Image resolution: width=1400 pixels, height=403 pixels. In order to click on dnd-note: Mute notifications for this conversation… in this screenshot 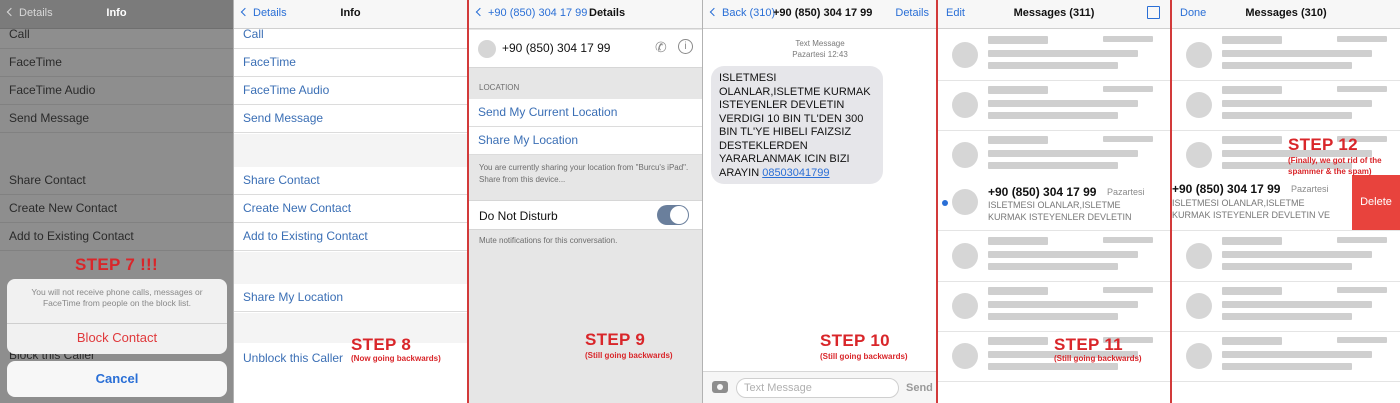, I will do `click(548, 240)`.